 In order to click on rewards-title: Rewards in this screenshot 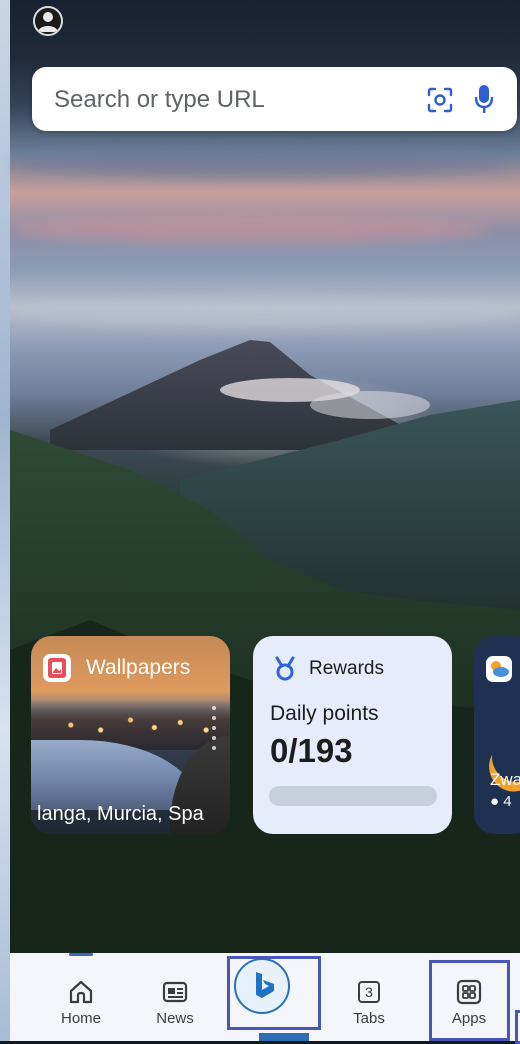, I will do `click(346, 668)`.